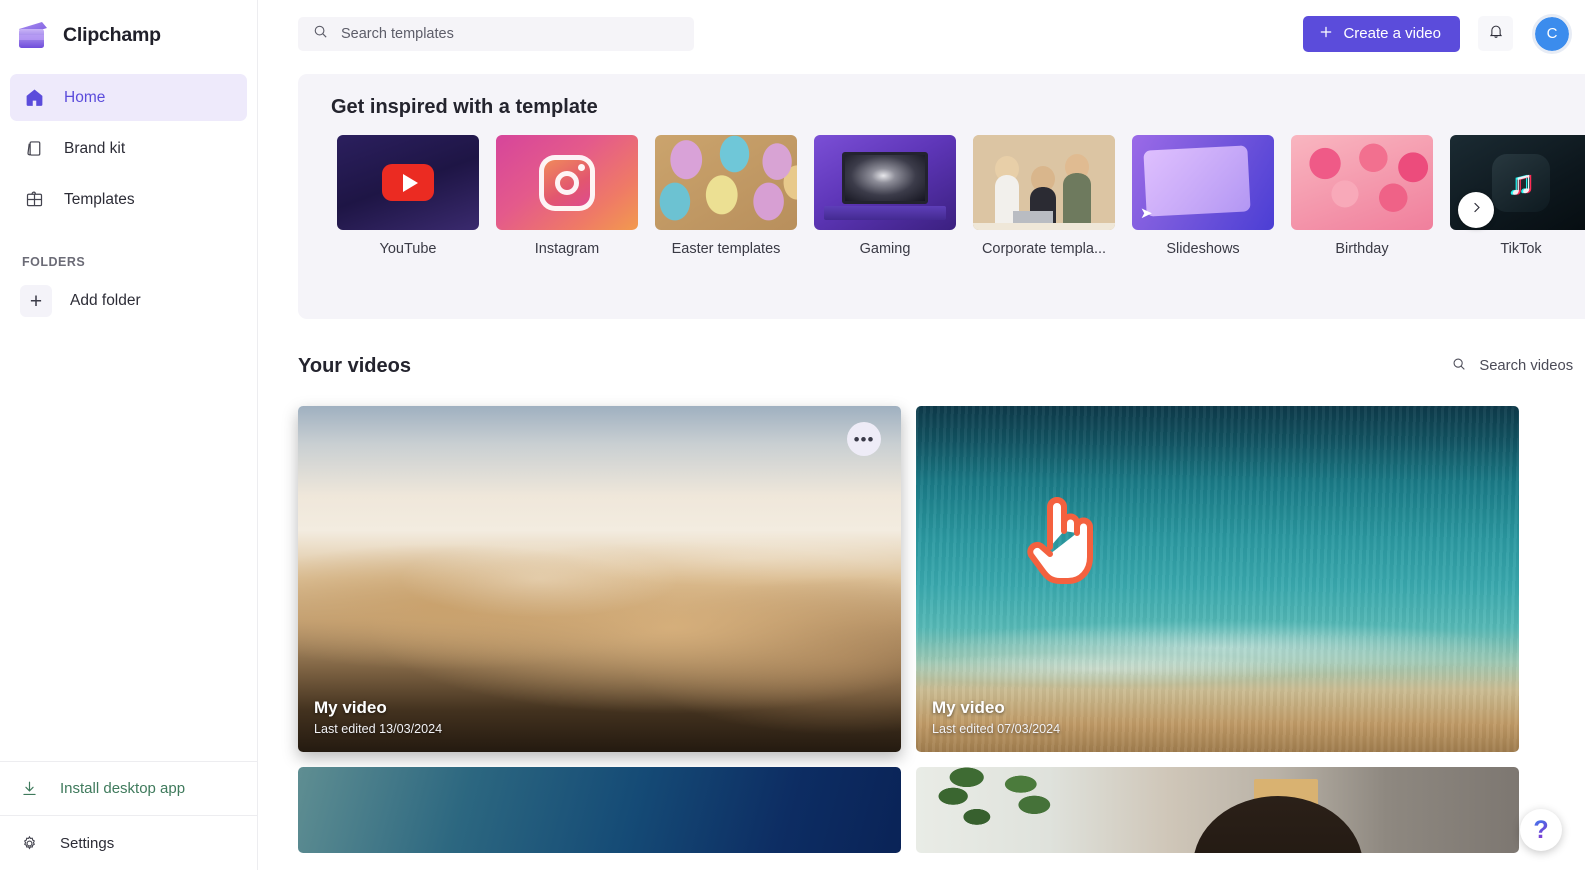 The height and width of the screenshot is (870, 1585). What do you see at coordinates (34, 200) in the screenshot?
I see `templates-icon` at bounding box center [34, 200].